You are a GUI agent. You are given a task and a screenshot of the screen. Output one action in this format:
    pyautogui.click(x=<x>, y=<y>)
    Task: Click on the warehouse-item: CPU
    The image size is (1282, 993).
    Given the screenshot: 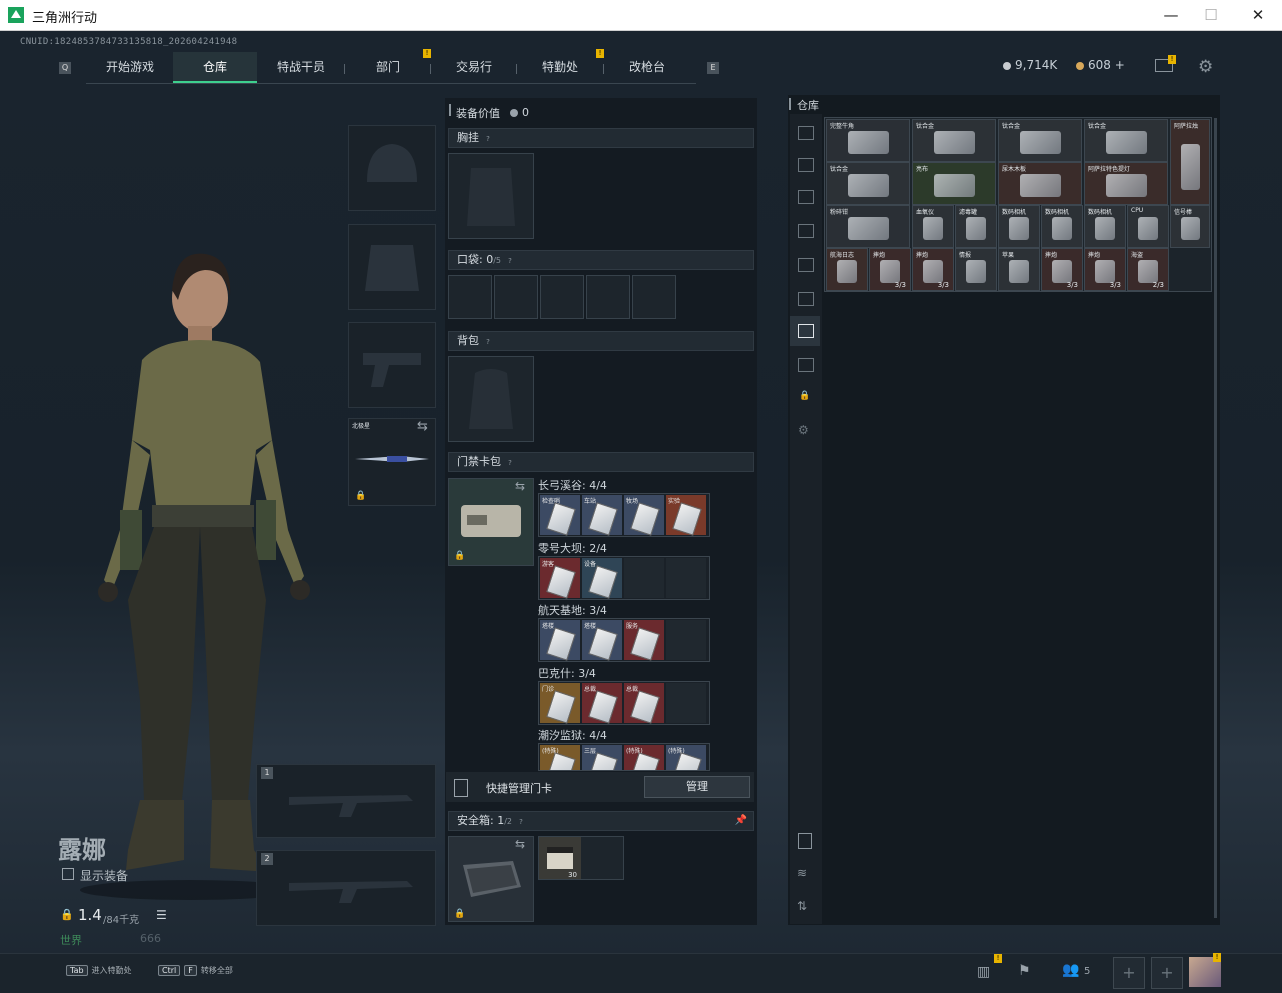 What is the action you would take?
    pyautogui.click(x=1148, y=226)
    